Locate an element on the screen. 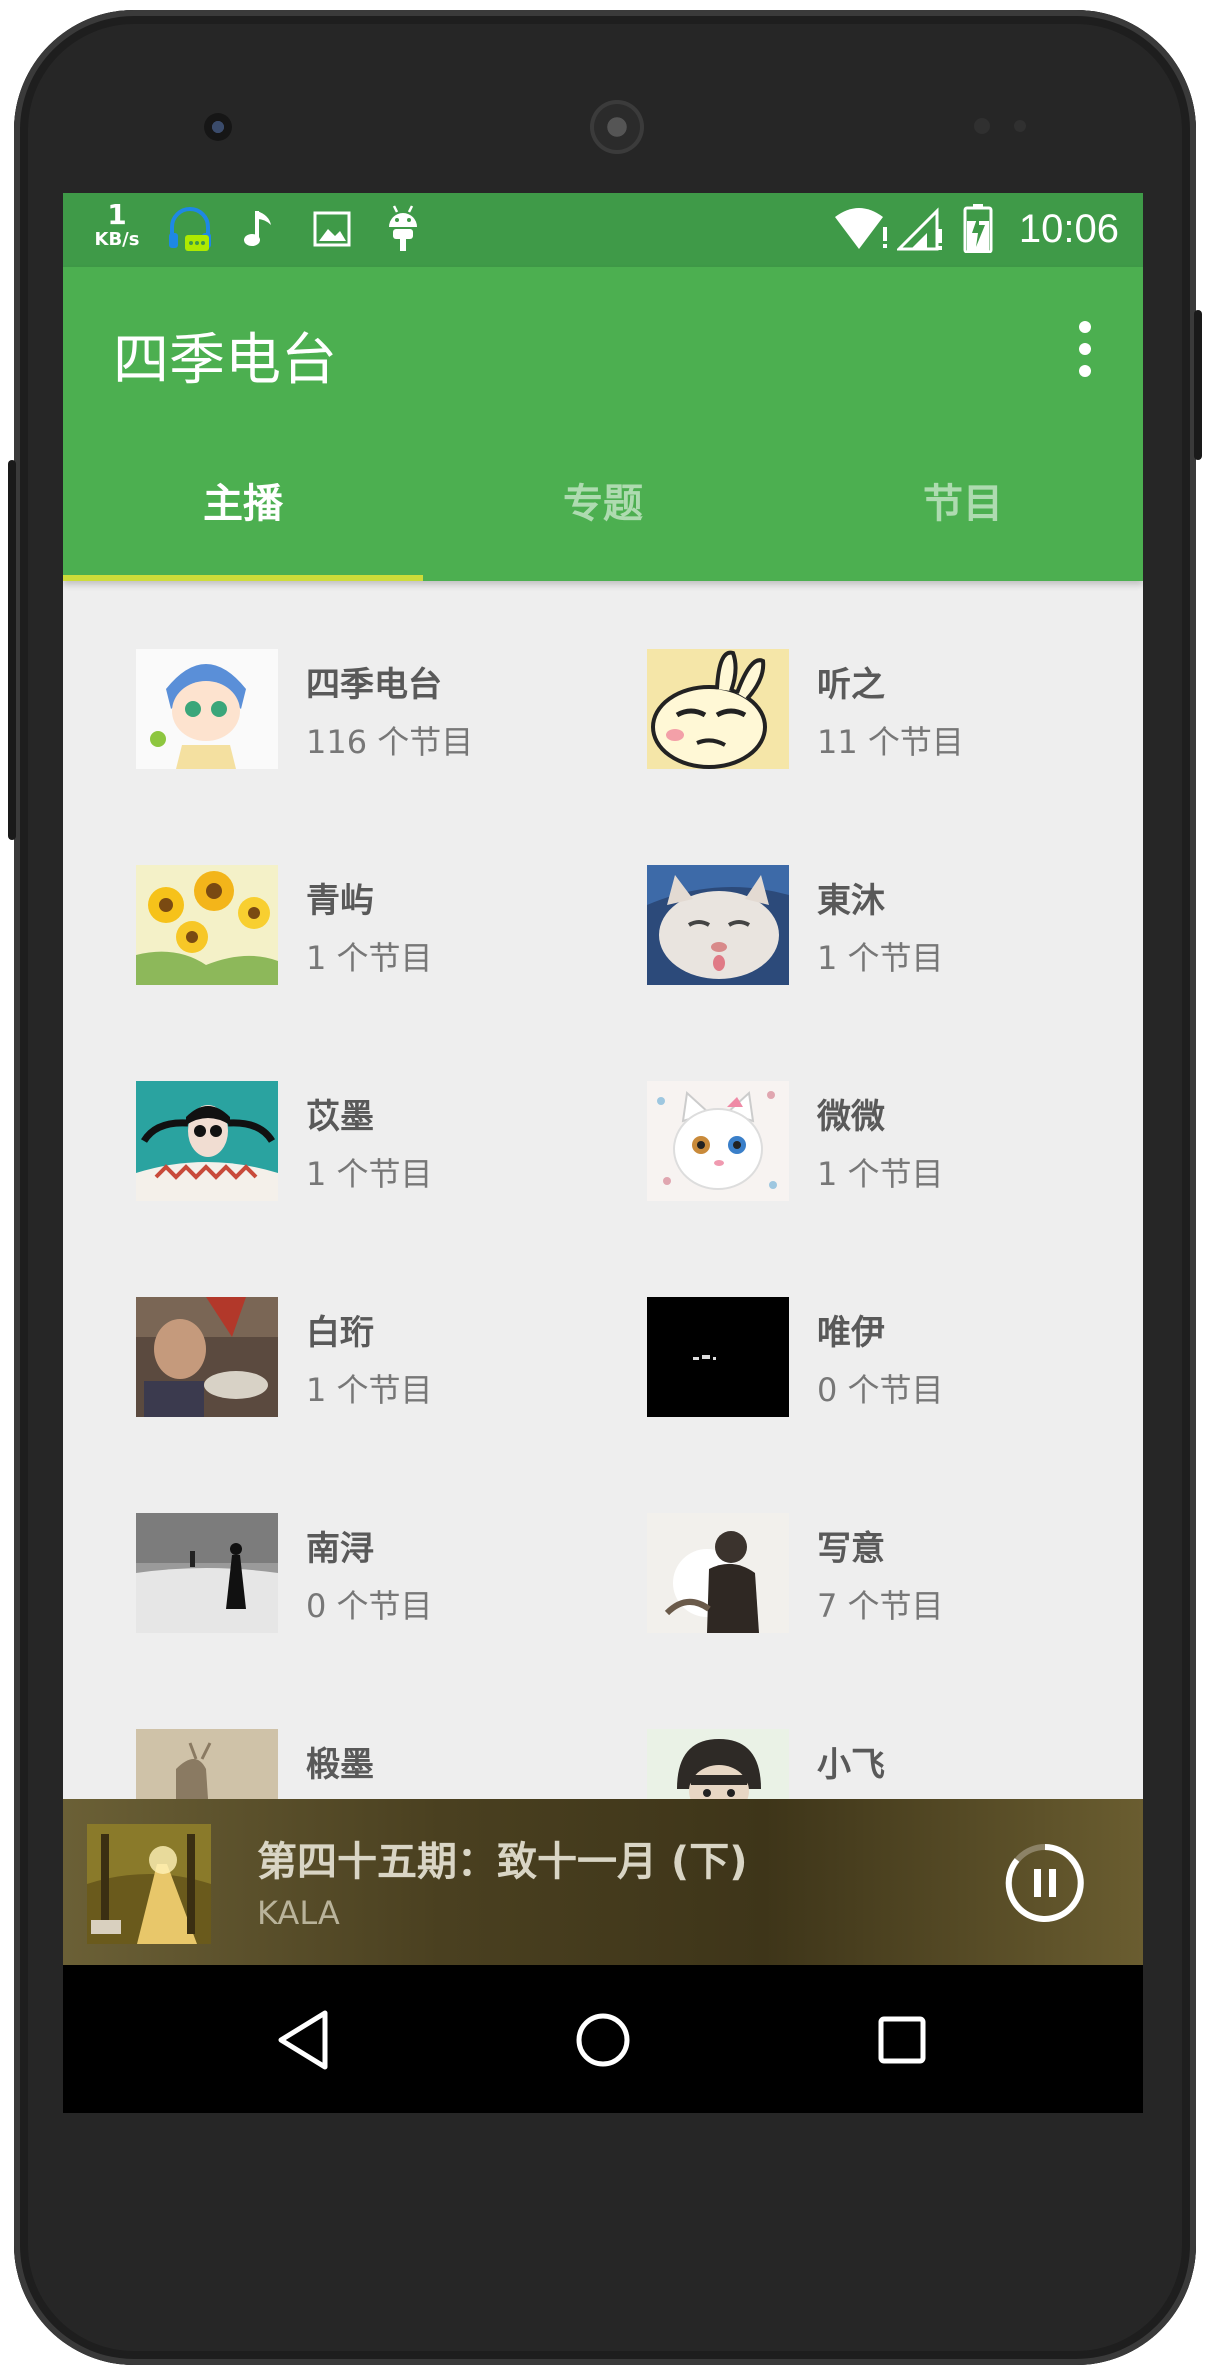 Image resolution: width=1210 pixels, height=2375 pixels. host-card: 听之 11 个节目 is located at coordinates (887, 719).